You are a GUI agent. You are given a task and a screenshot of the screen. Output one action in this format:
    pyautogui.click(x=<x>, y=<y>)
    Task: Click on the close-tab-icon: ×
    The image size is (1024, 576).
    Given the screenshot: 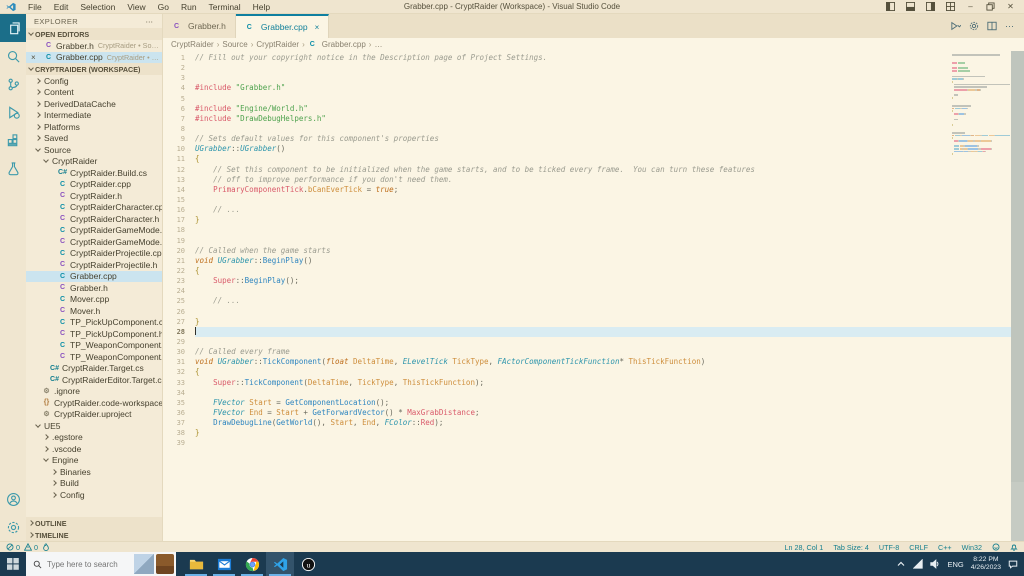 What is the action you would take?
    pyautogui.click(x=317, y=27)
    